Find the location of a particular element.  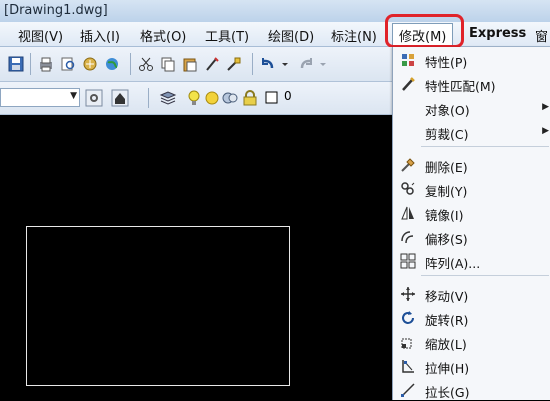

array-icon is located at coordinates (408, 261).